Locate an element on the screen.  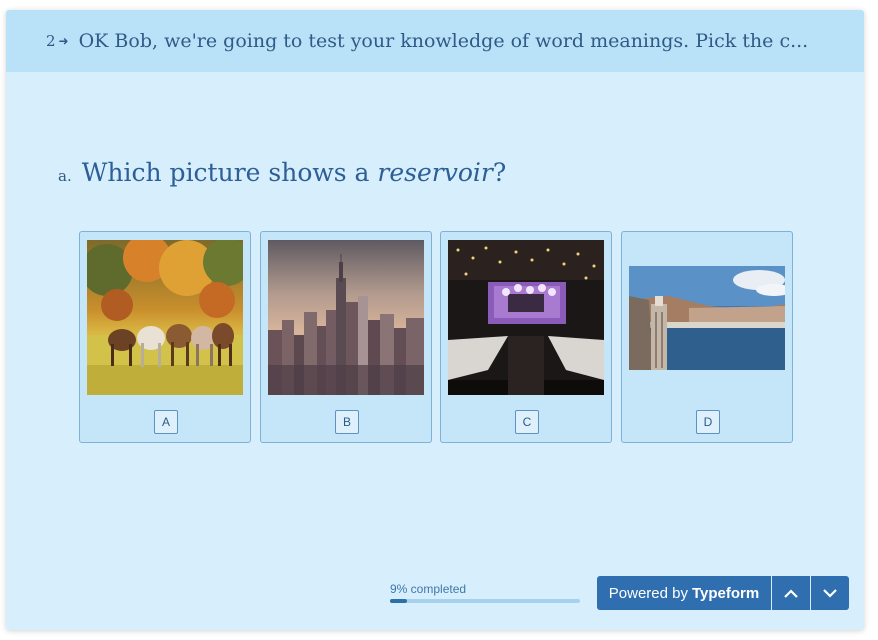
horses-picture is located at coordinates (165, 317).